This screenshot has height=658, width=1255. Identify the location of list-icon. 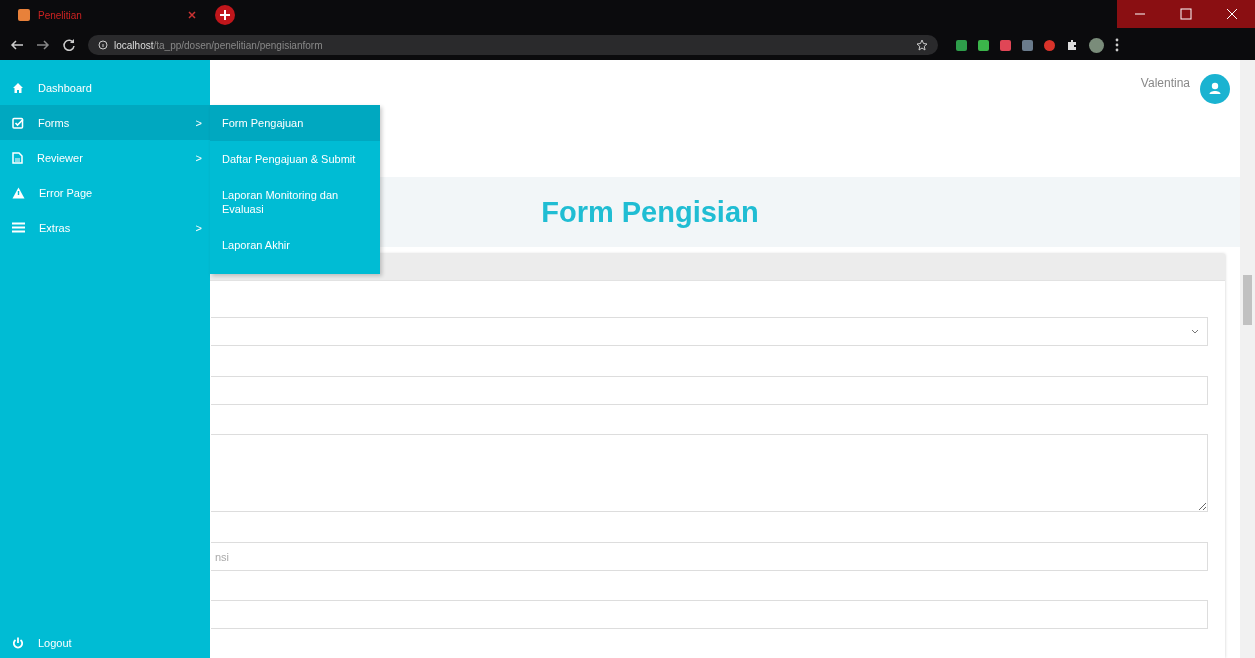
(18, 227).